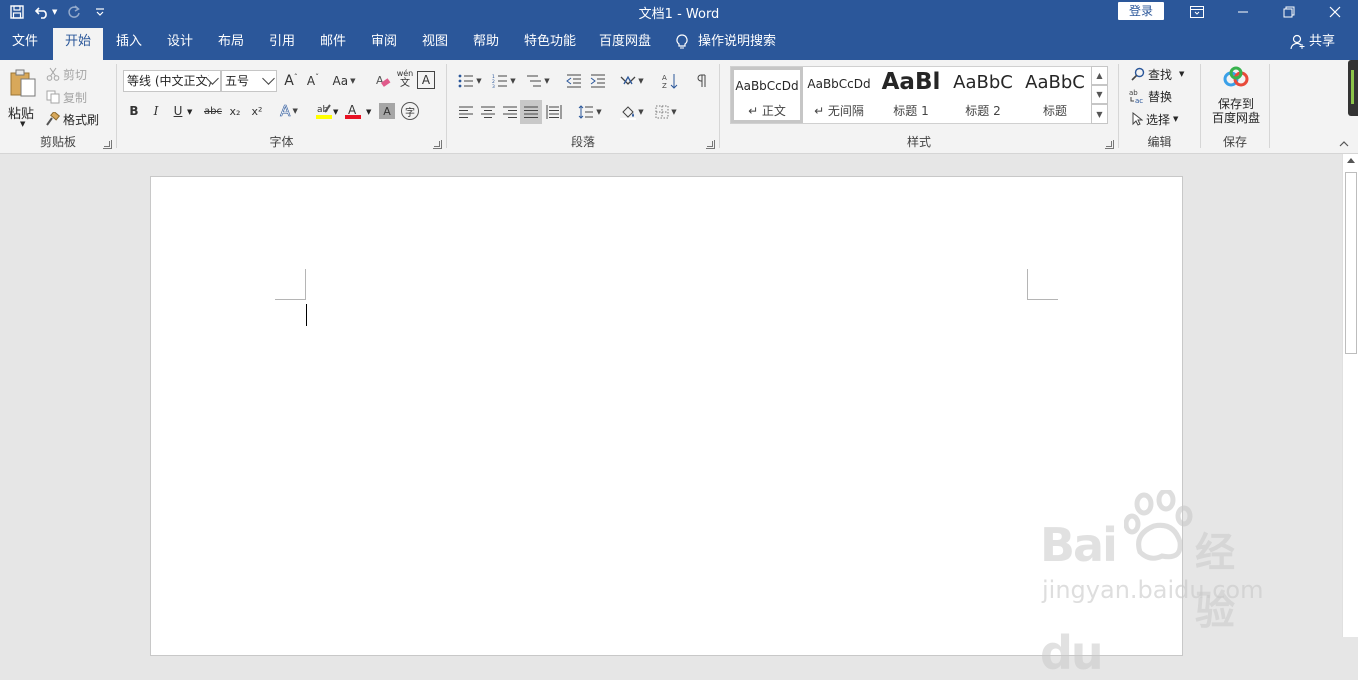 This screenshot has width=1358, height=680. Describe the element at coordinates (1351, 160) in the screenshot. I see `scroll-up-icon` at that location.